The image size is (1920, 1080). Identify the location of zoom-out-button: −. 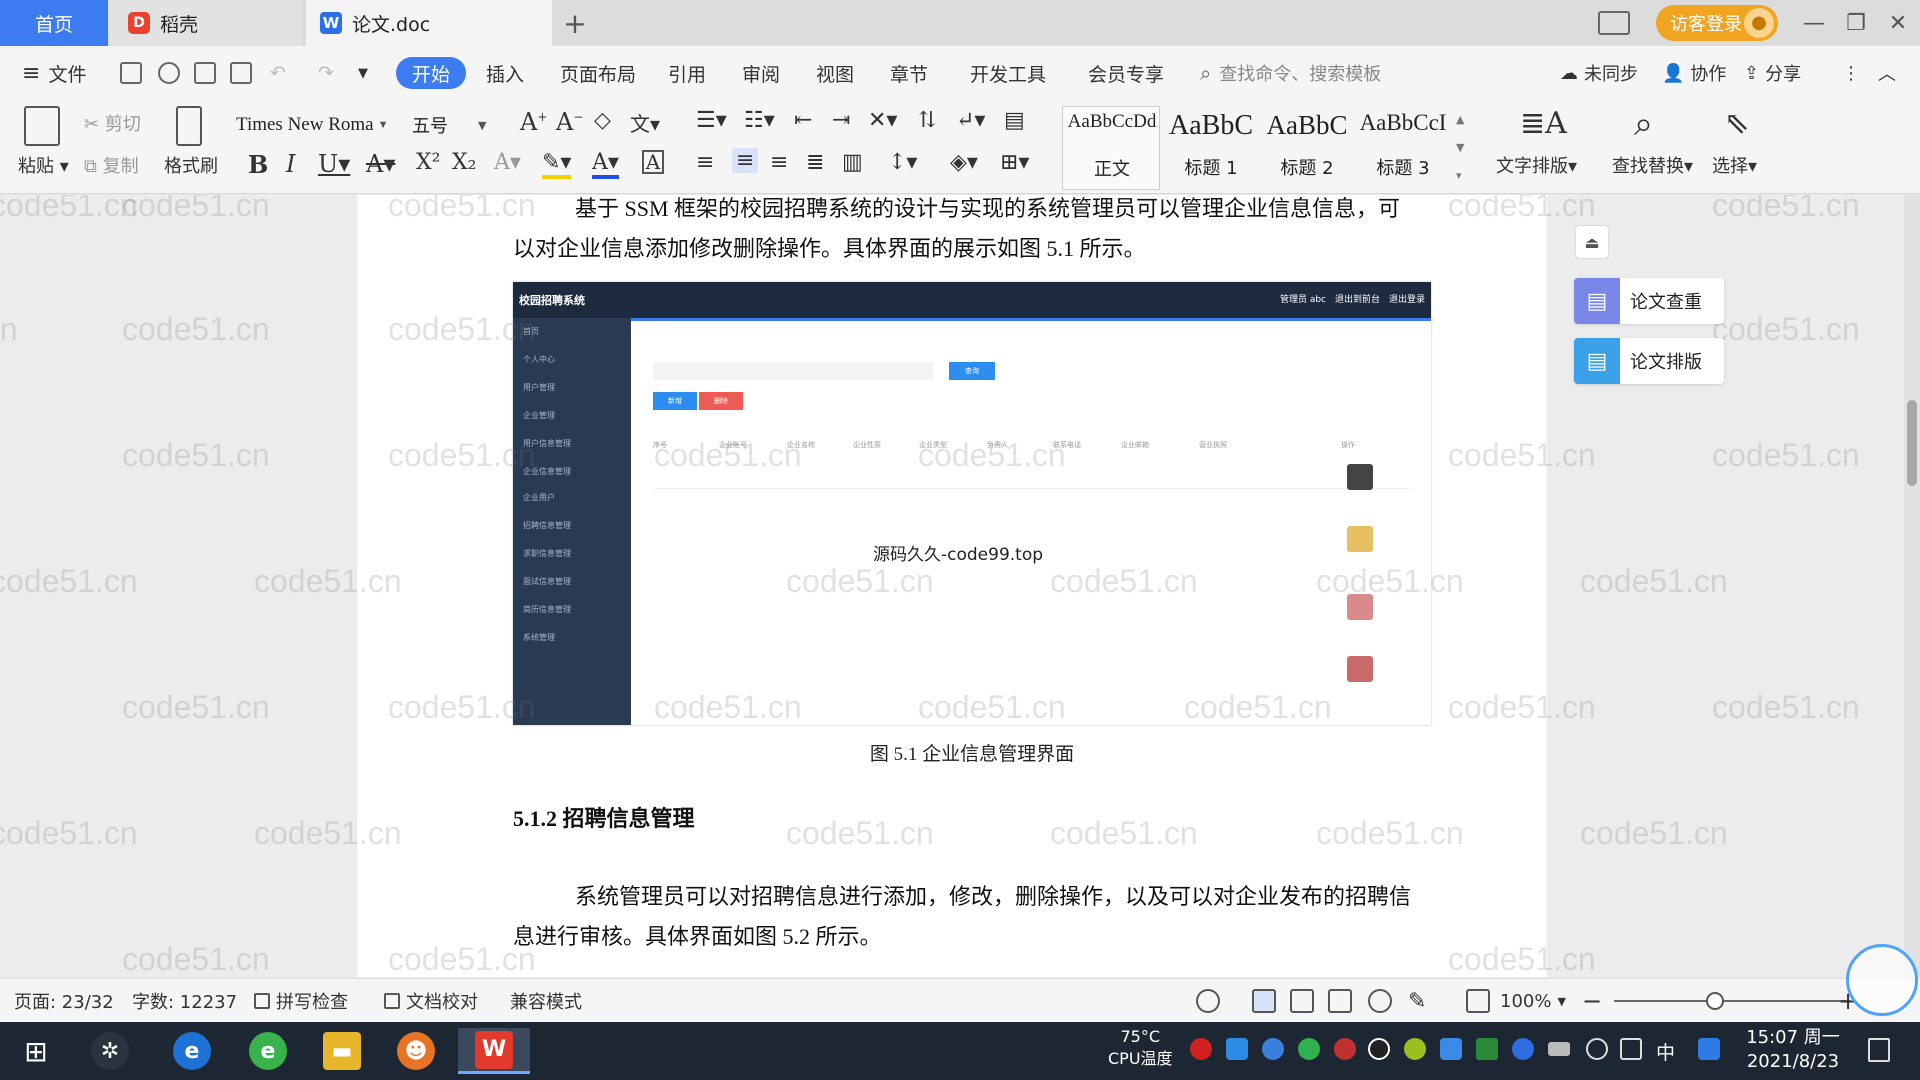
(1592, 1001).